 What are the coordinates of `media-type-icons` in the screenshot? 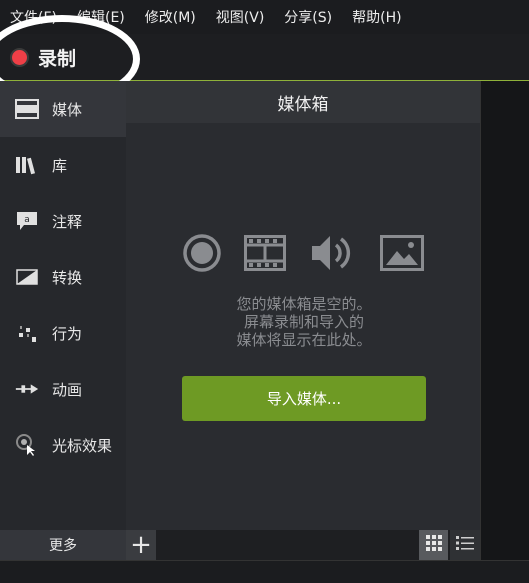 It's located at (305, 253).